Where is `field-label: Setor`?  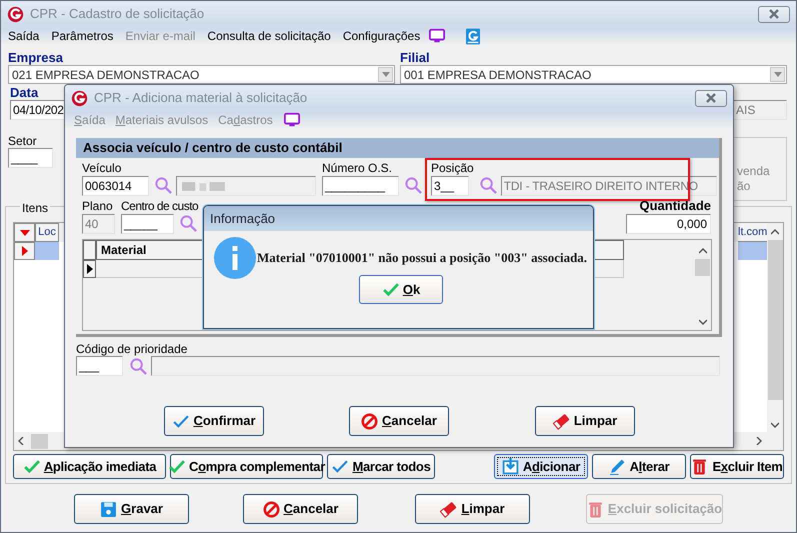
field-label: Setor is located at coordinates (22, 140).